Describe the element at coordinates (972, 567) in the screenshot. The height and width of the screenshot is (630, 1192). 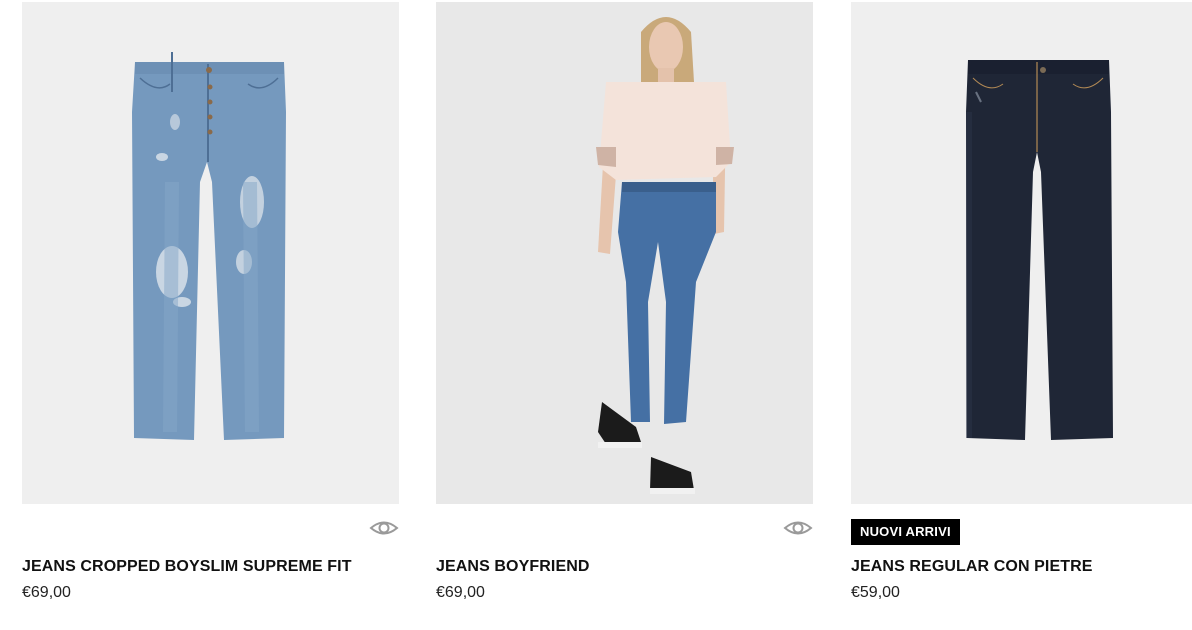
I see `product-title: JEANS REGULAR CON PIETRE` at that location.